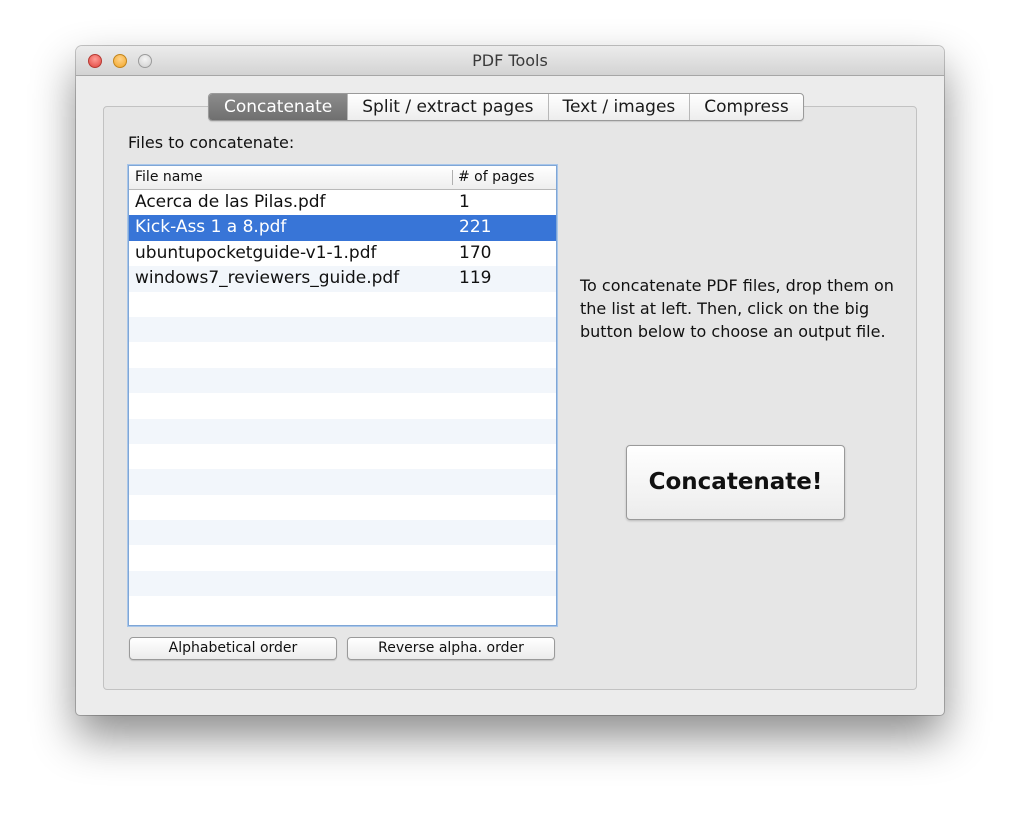 The height and width of the screenshot is (821, 1020). What do you see at coordinates (735, 482) in the screenshot?
I see `concatenate-button: Concatenate!` at bounding box center [735, 482].